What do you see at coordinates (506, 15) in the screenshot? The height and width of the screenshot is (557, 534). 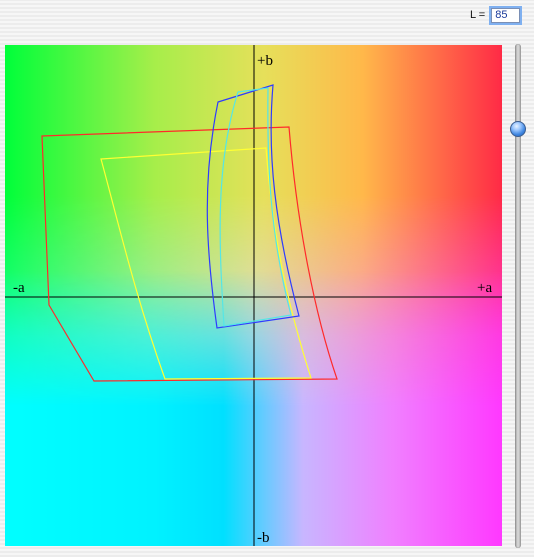 I see `lightness-input` at bounding box center [506, 15].